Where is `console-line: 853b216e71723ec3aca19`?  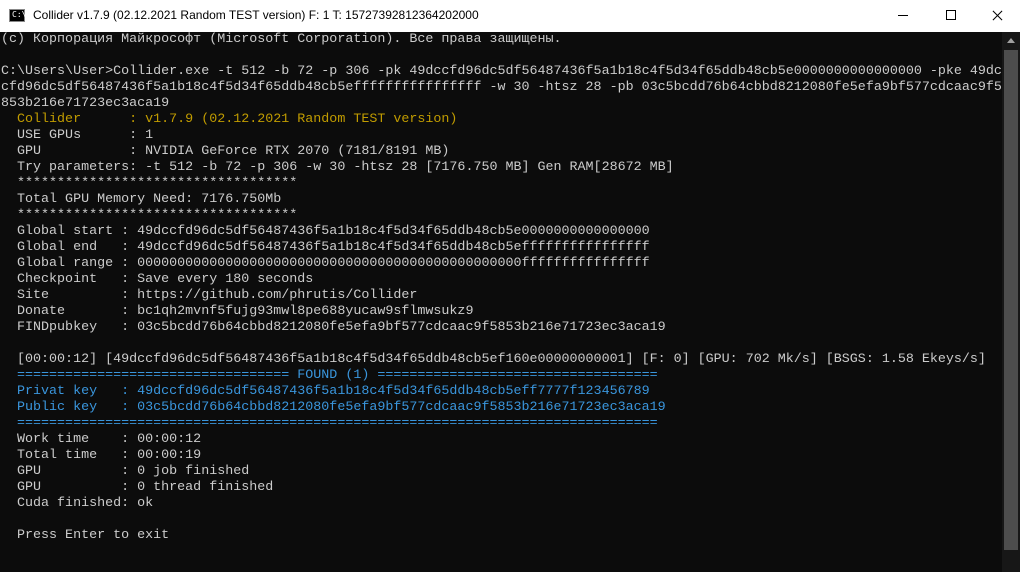 console-line: 853b216e71723ec3aca19 is located at coordinates (85, 103).